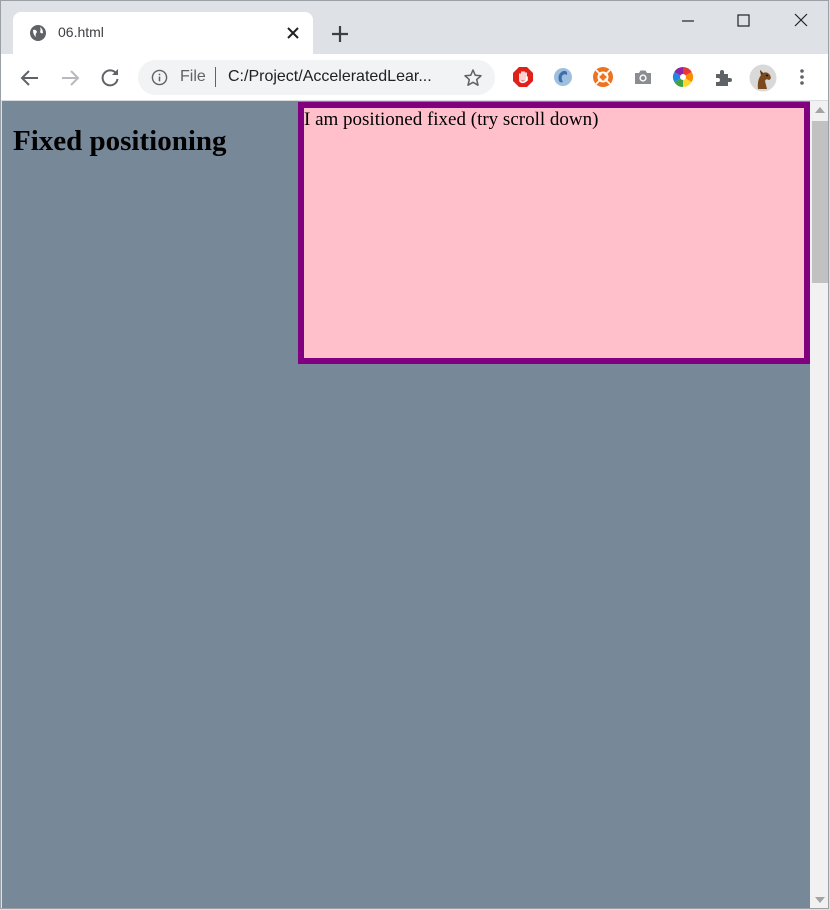 Image resolution: width=830 pixels, height=910 pixels. Describe the element at coordinates (120, 141) in the screenshot. I see `page-heading: Fixed positioning` at that location.